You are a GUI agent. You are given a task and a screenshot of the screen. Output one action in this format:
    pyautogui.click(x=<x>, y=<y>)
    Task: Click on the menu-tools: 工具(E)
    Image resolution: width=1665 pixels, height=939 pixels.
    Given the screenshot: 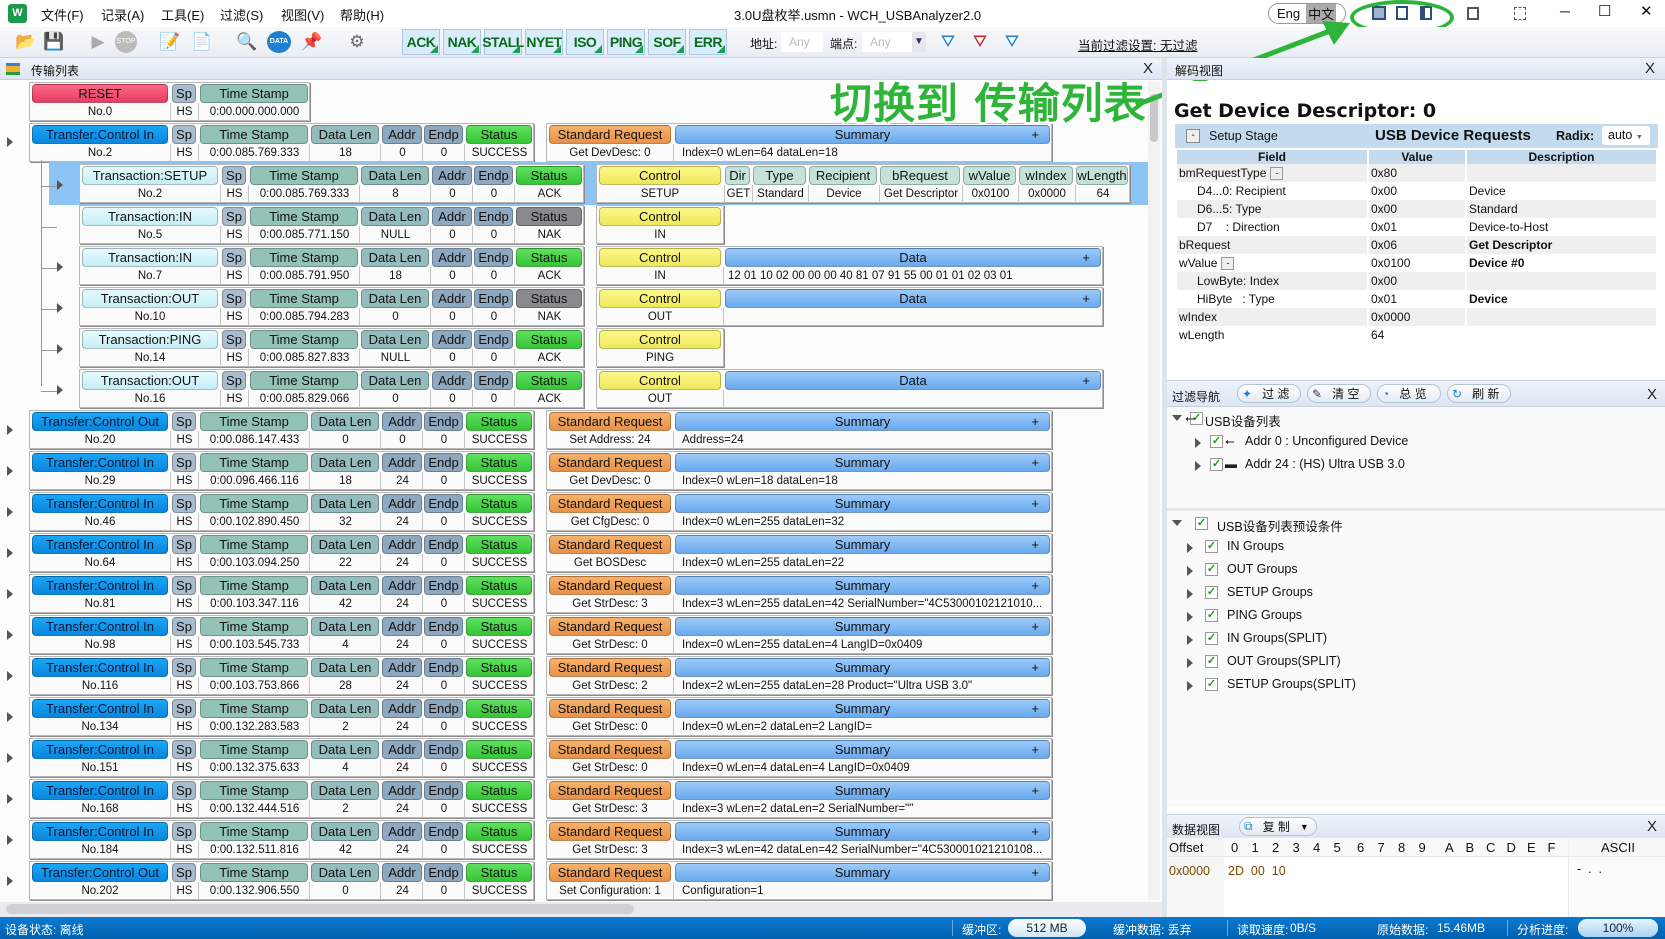 What is the action you would take?
    pyautogui.click(x=182, y=14)
    